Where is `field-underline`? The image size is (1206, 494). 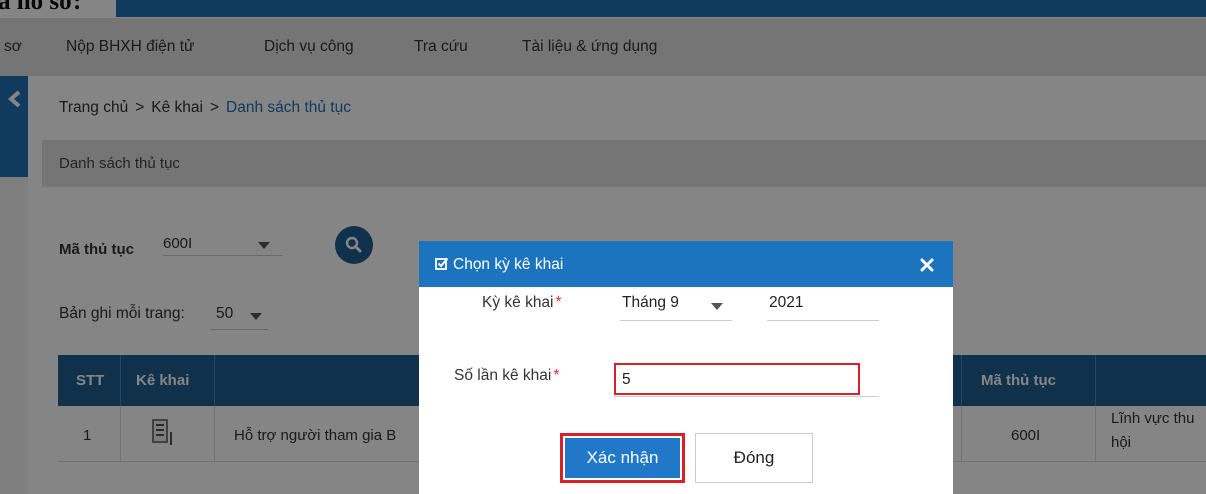
field-underline is located at coordinates (746, 396).